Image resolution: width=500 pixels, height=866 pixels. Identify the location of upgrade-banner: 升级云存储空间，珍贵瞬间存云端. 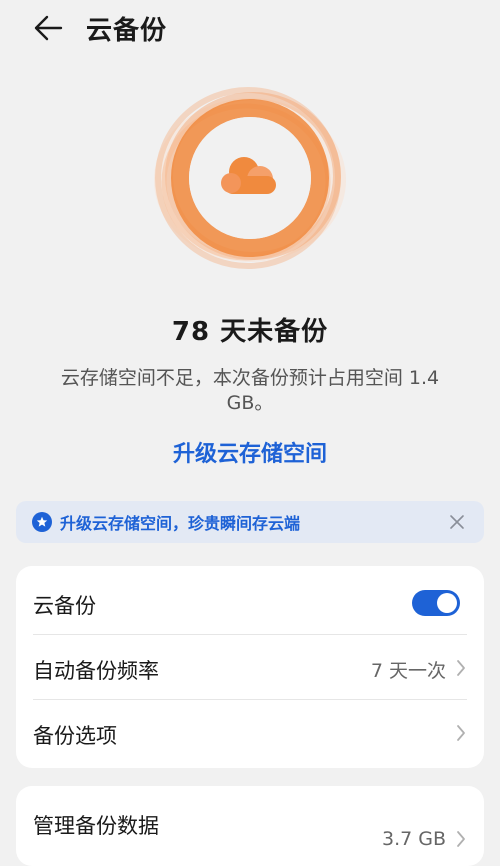
(250, 522).